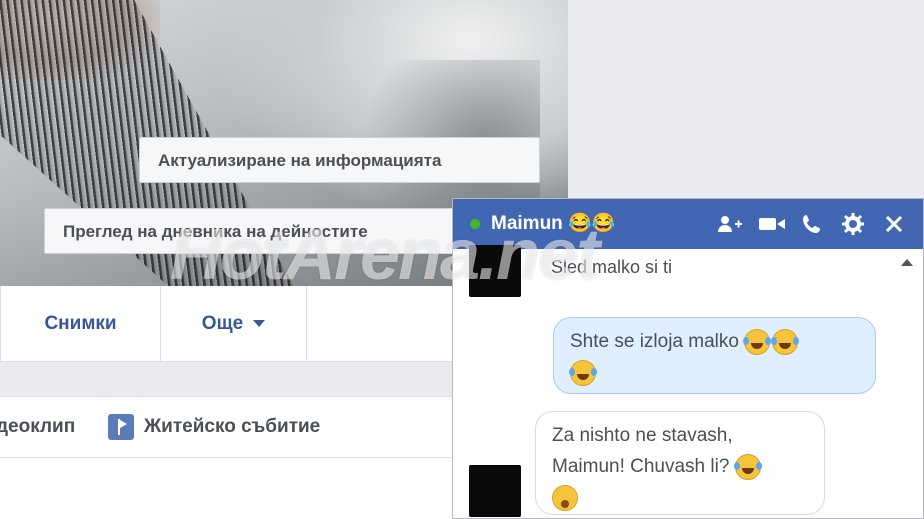  I want to click on life-event-label: Житейско събитие, so click(232, 426).